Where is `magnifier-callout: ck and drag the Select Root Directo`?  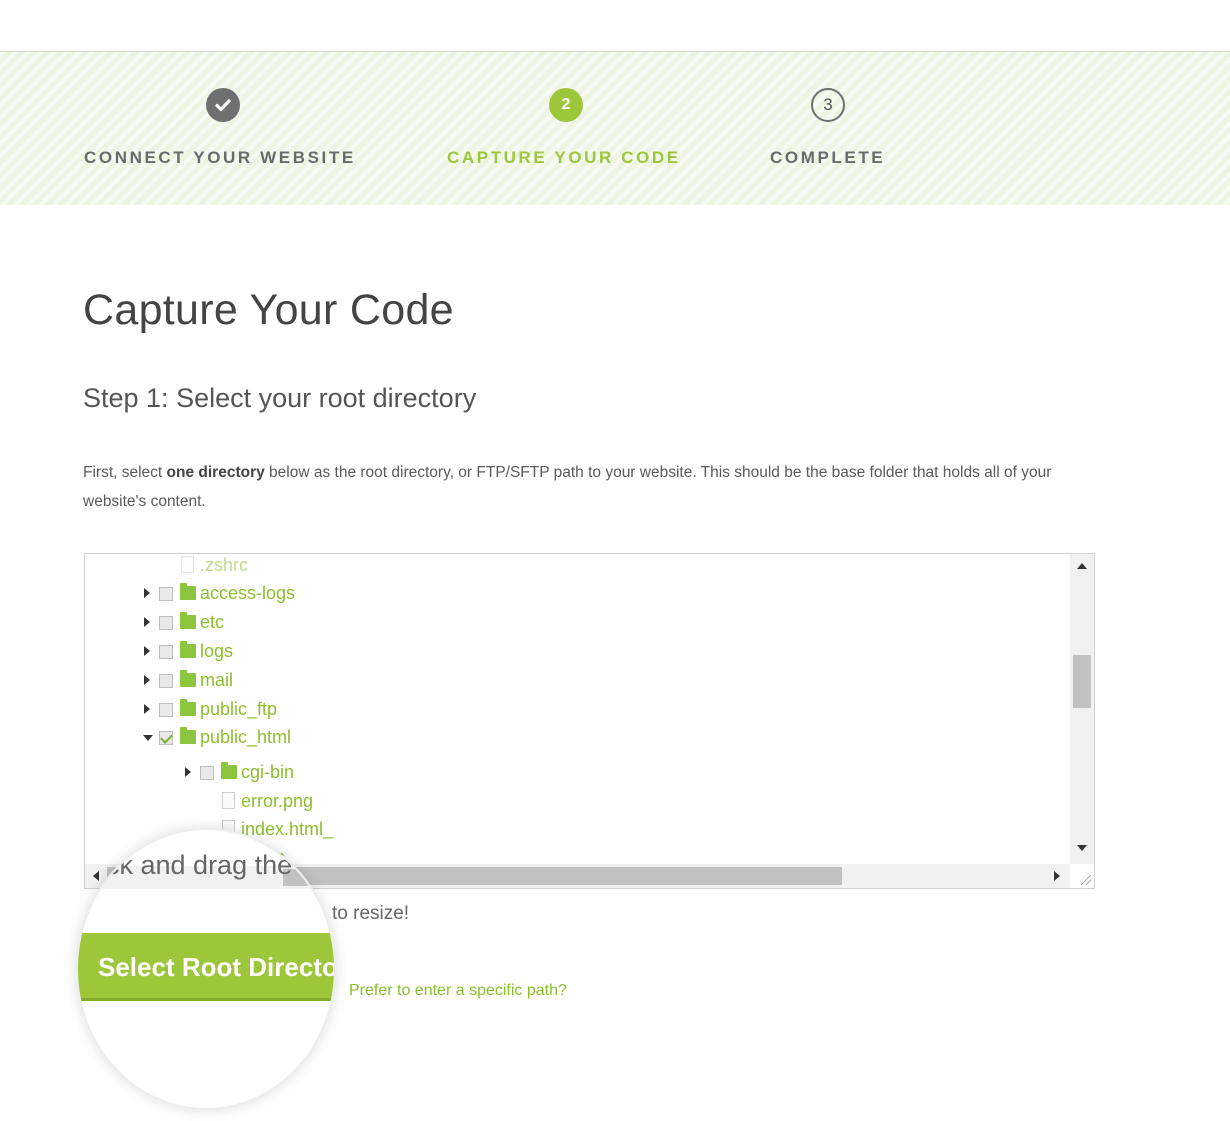
magnifier-callout: ck and drag the Select Root Directo is located at coordinates (206, 969).